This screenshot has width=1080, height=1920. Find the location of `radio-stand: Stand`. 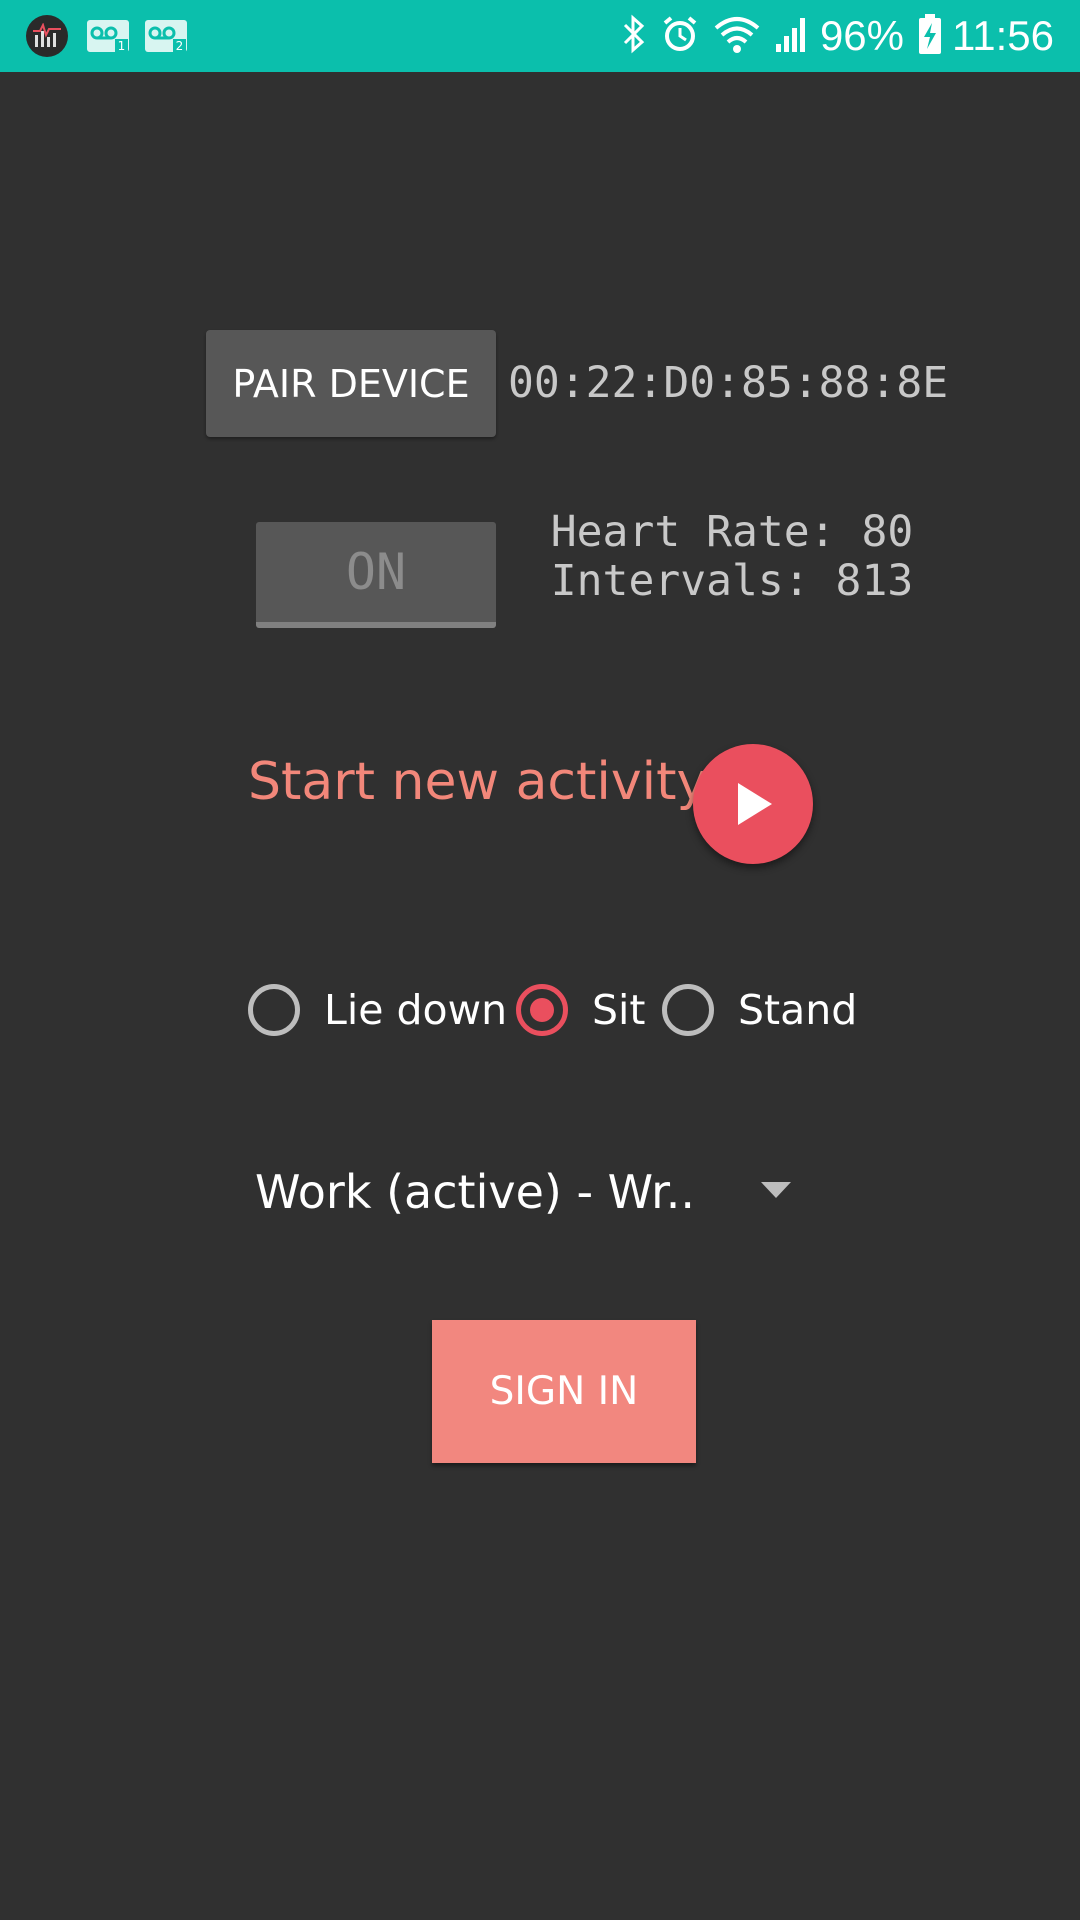

radio-stand: Stand is located at coordinates (759, 1010).